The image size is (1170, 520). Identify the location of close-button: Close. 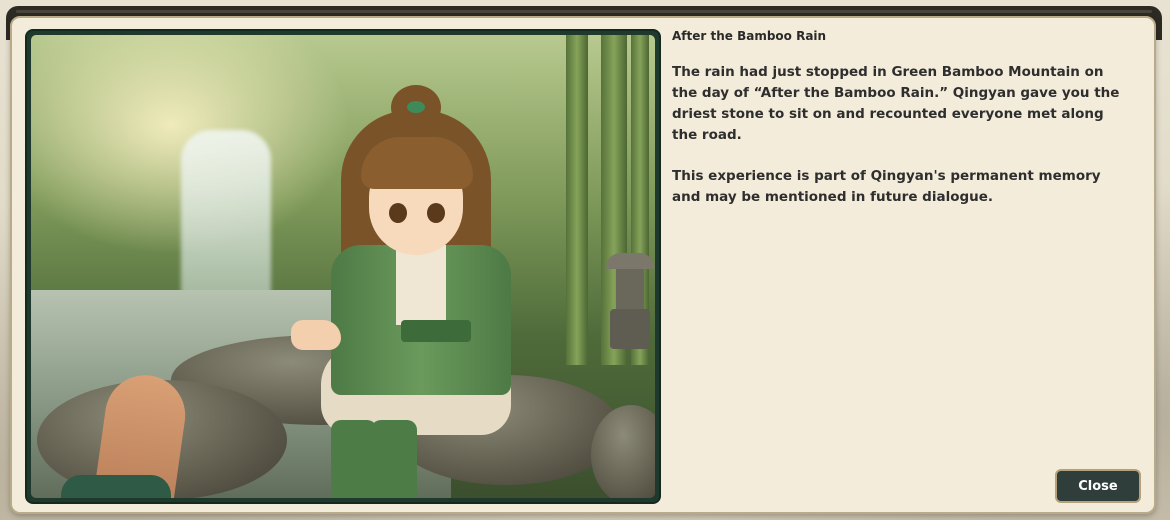
(1098, 486).